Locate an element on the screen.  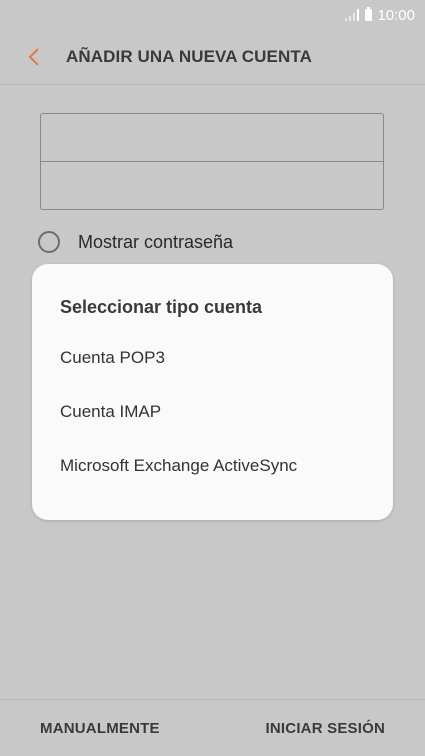
manual-setup-button: MANUALMENTE is located at coordinates (100, 728).